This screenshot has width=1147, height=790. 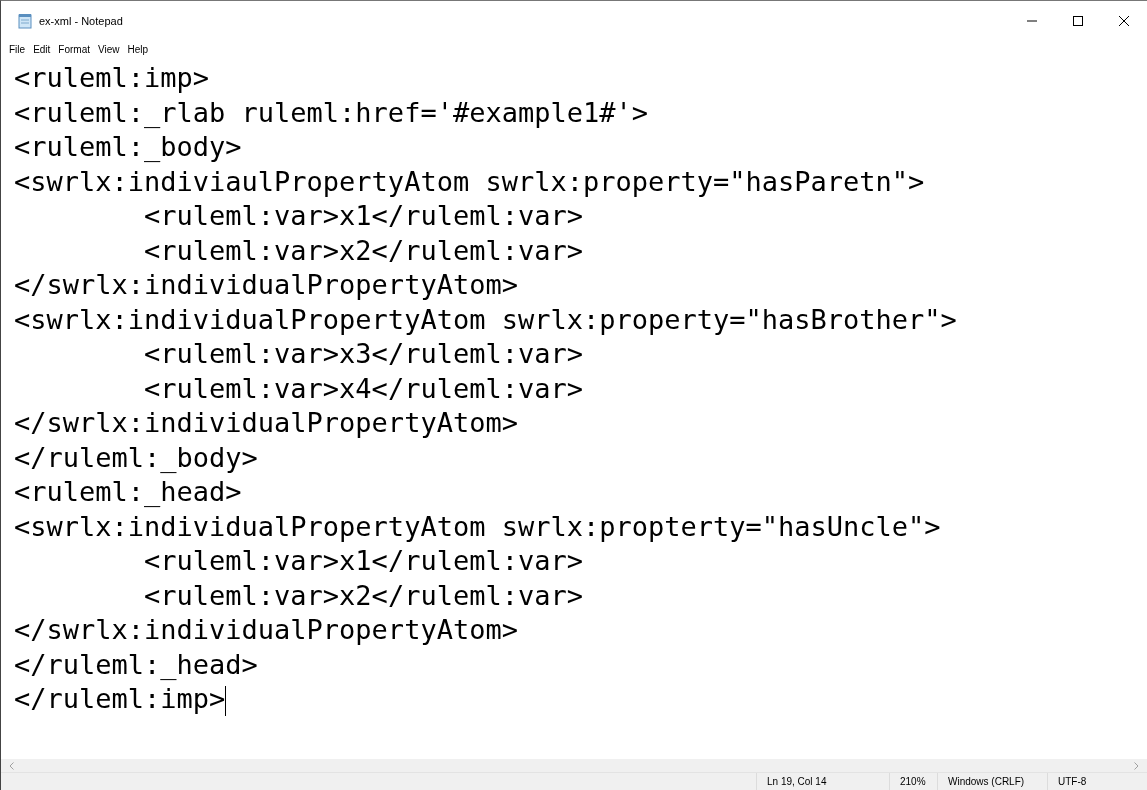 I want to click on horizontal-scrollbar, so click(x=574, y=766).